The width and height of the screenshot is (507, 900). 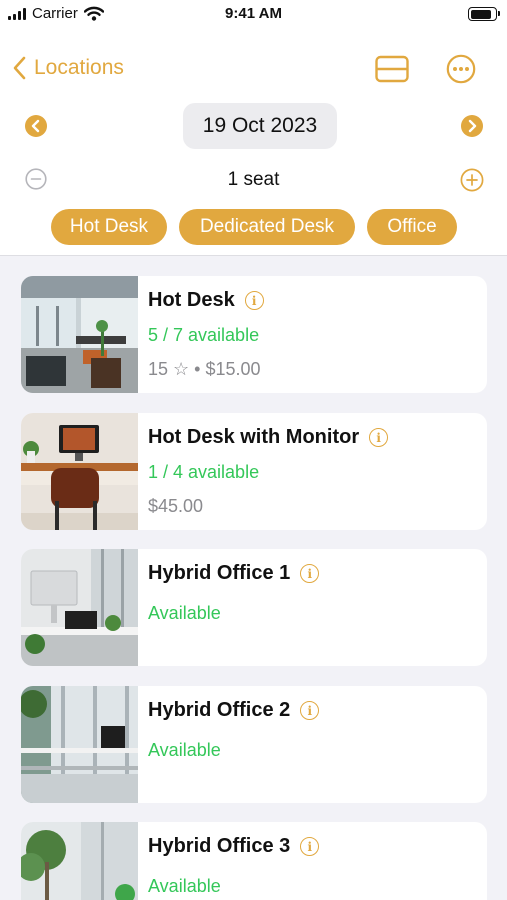 What do you see at coordinates (176, 506) in the screenshot?
I see `price-label: $45.00` at bounding box center [176, 506].